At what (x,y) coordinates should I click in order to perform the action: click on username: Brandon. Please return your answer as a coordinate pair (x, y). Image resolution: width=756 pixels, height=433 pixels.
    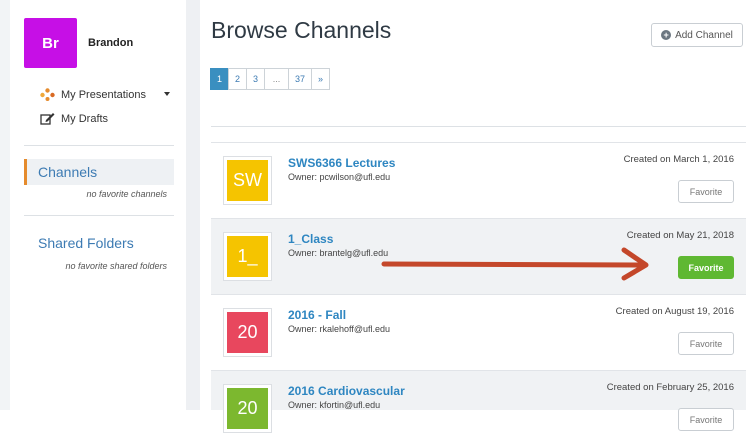
    Looking at the image, I should click on (110, 43).